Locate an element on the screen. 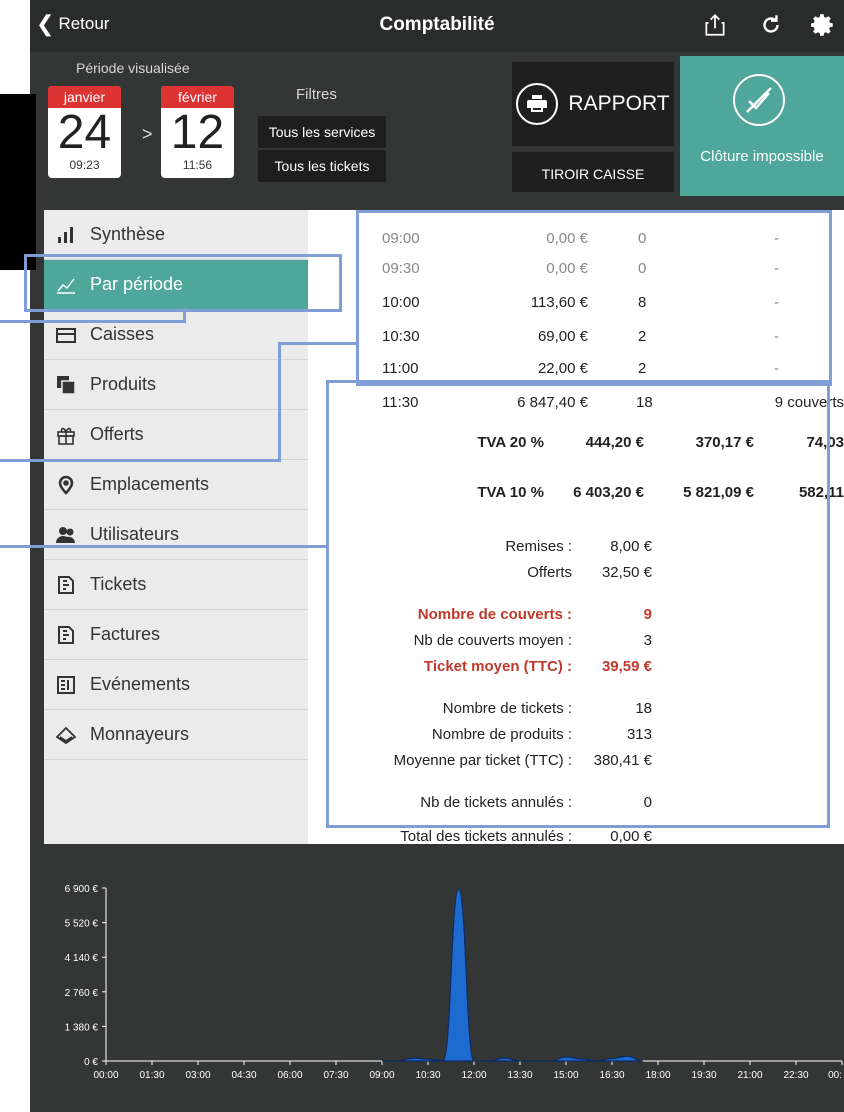  sidebar-item-label: Monnayeurs is located at coordinates (140, 734).